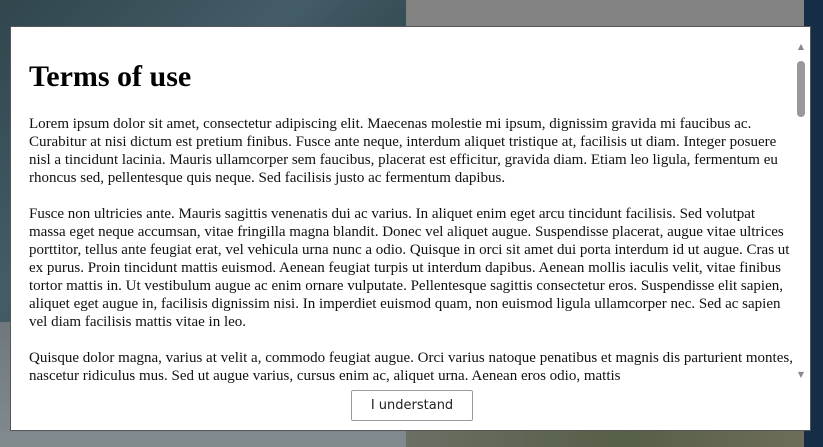 This screenshot has height=447, width=823. What do you see at coordinates (801, 47) in the screenshot?
I see `scroll-up-icon: ▲` at bounding box center [801, 47].